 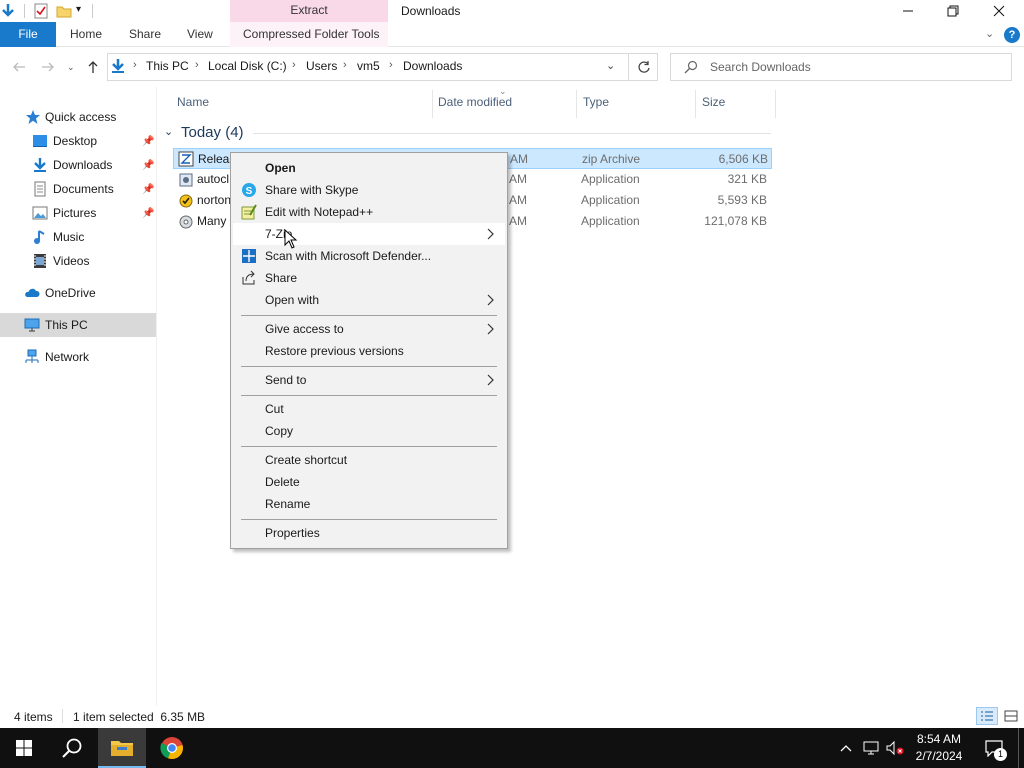 What do you see at coordinates (72, 748) in the screenshot?
I see `search-button` at bounding box center [72, 748].